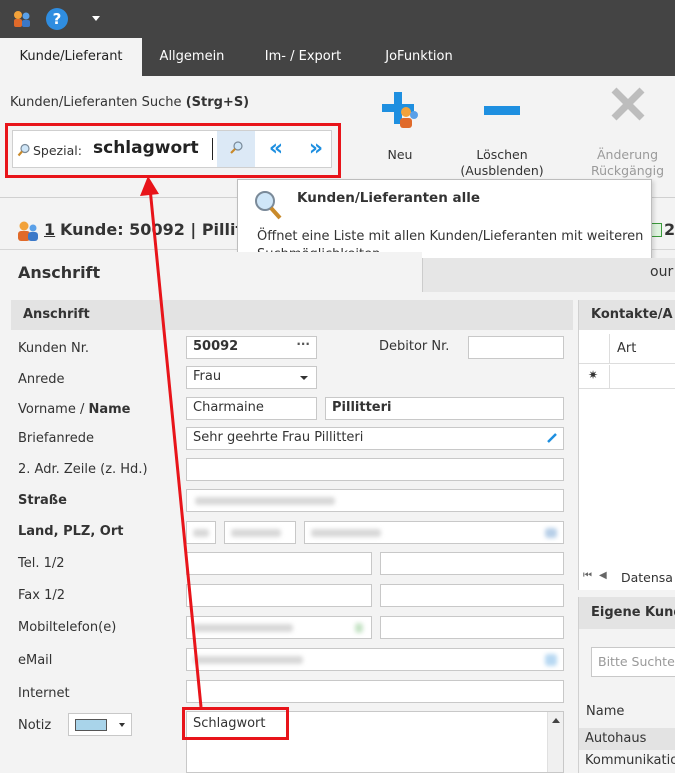  Describe the element at coordinates (53, 348) in the screenshot. I see `customer-no-label: Kunden Nr.` at that location.